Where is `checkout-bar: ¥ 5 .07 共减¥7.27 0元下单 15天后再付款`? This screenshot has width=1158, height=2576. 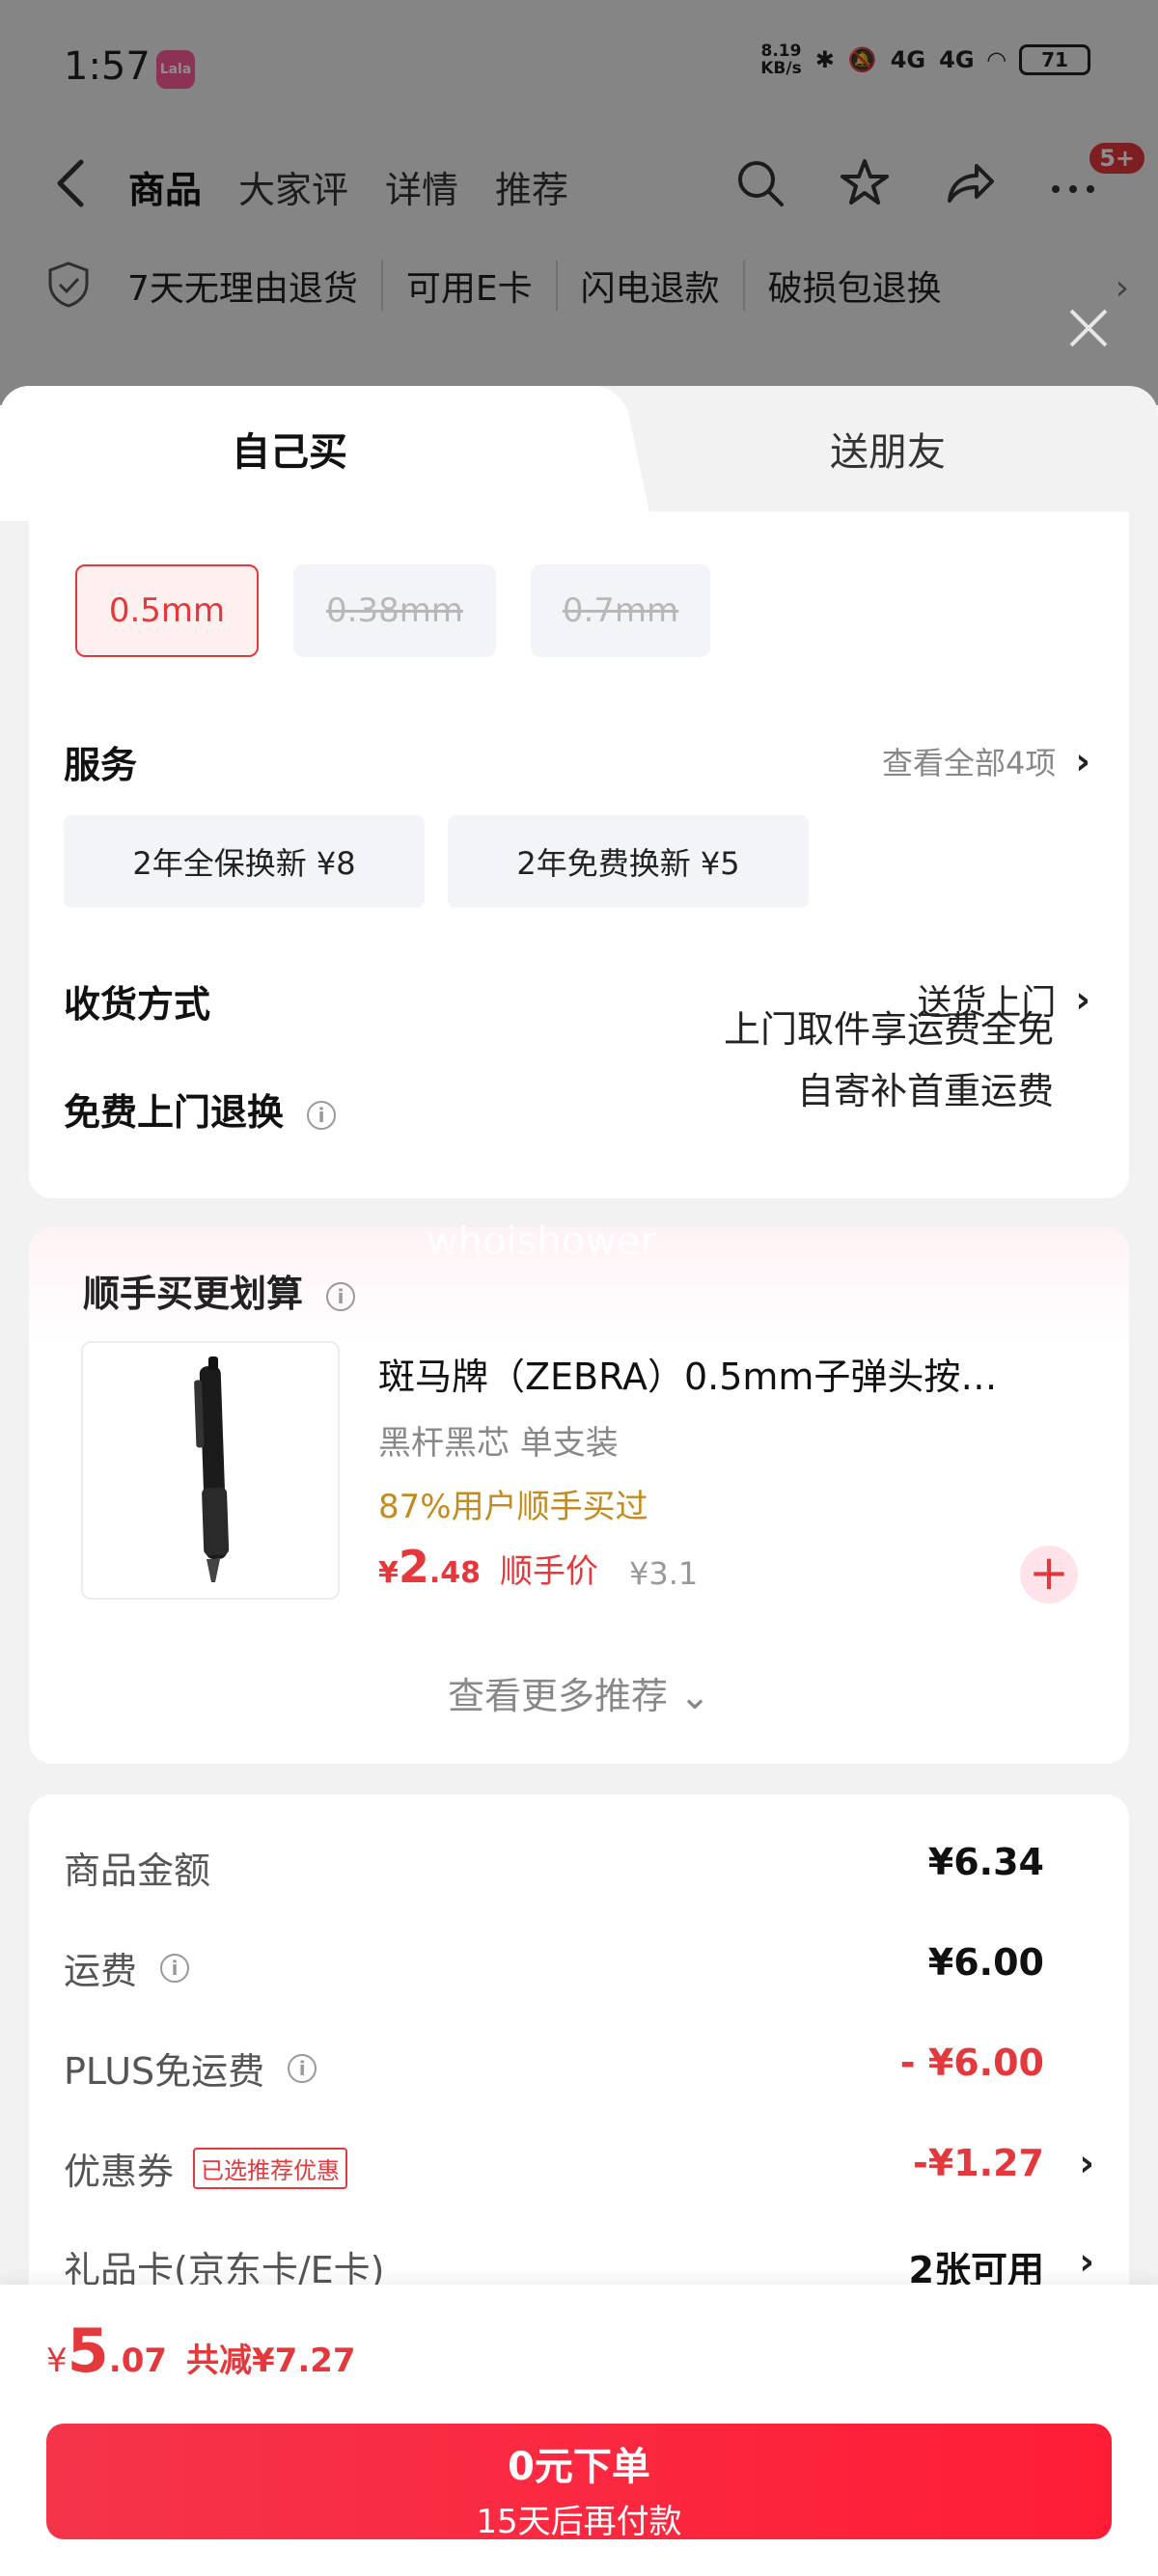 checkout-bar: ¥ 5 .07 共减¥7.27 0元下单 15天后再付款 is located at coordinates (579, 2430).